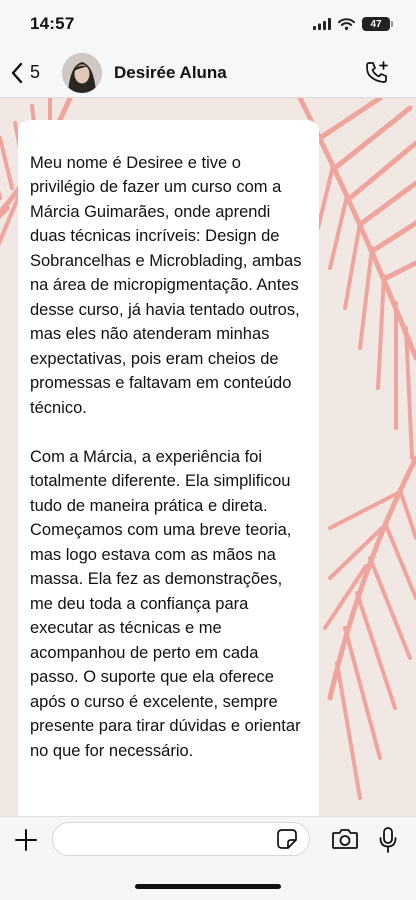 Image resolution: width=416 pixels, height=900 pixels. I want to click on microphone-icon, so click(388, 840).